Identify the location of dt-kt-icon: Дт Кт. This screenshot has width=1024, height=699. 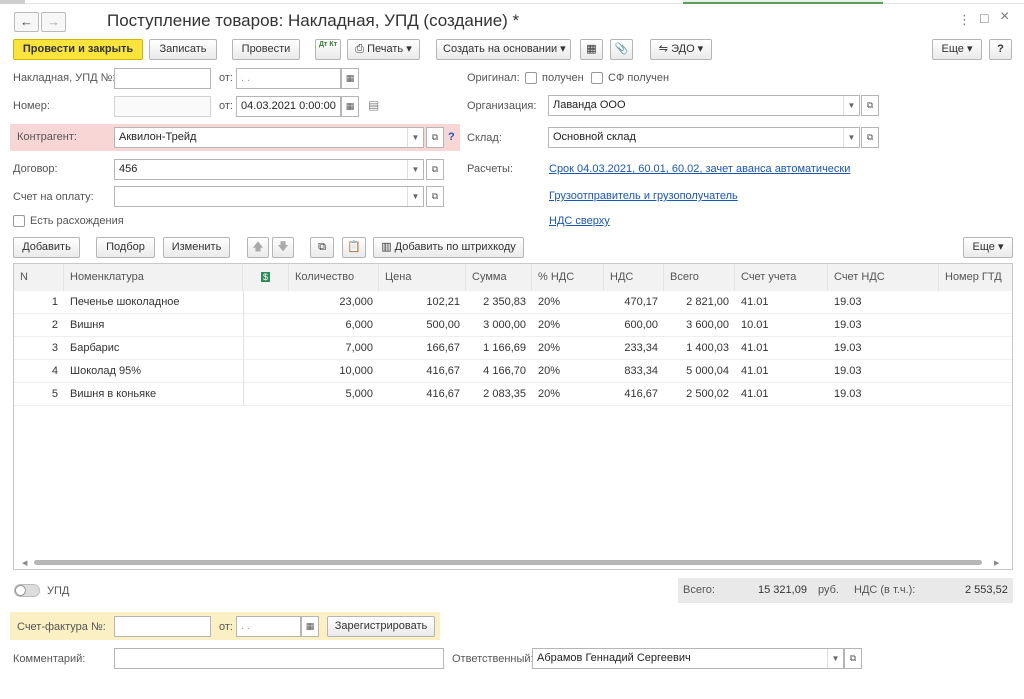
(328, 49).